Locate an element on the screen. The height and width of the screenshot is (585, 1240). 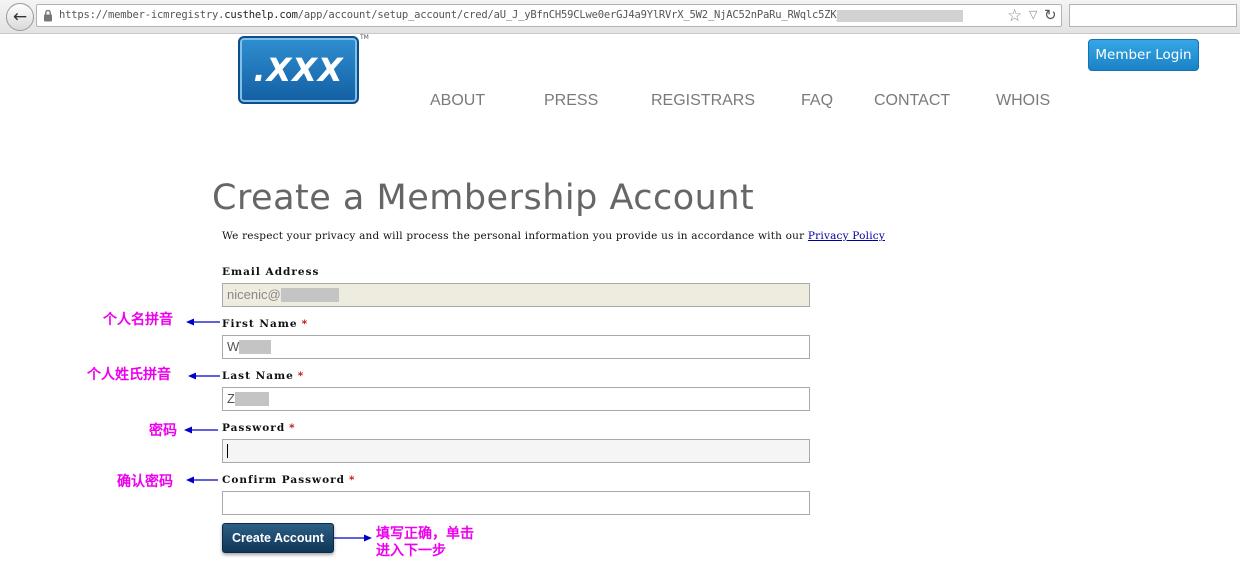
nav-faq: FAQ is located at coordinates (817, 101).